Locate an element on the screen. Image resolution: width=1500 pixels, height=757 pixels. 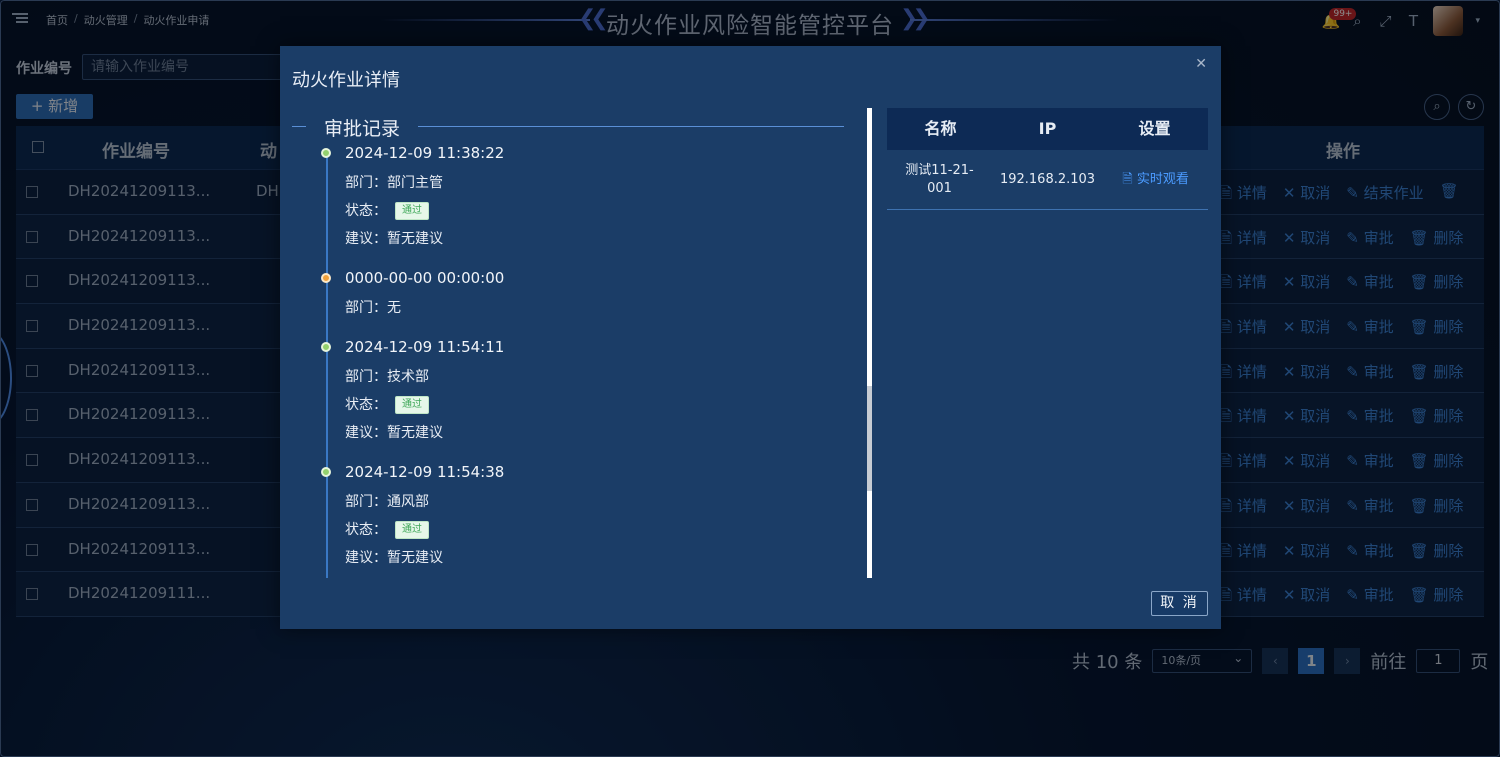
dept-value: 技术部 is located at coordinates (408, 377).